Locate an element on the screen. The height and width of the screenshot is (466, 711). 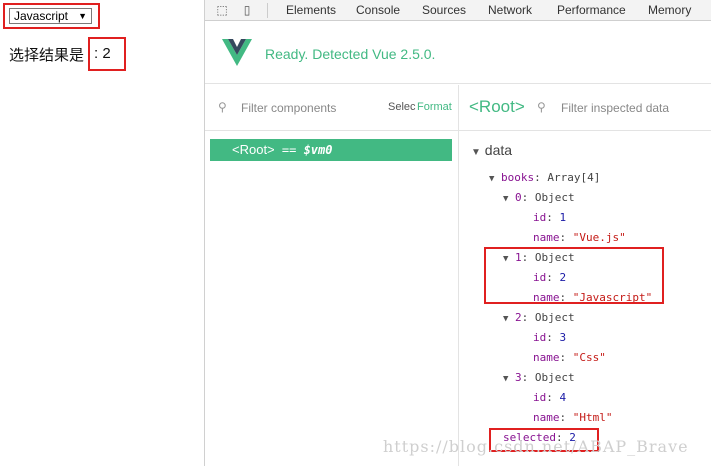
root-eq: == is located at coordinates (289, 150).